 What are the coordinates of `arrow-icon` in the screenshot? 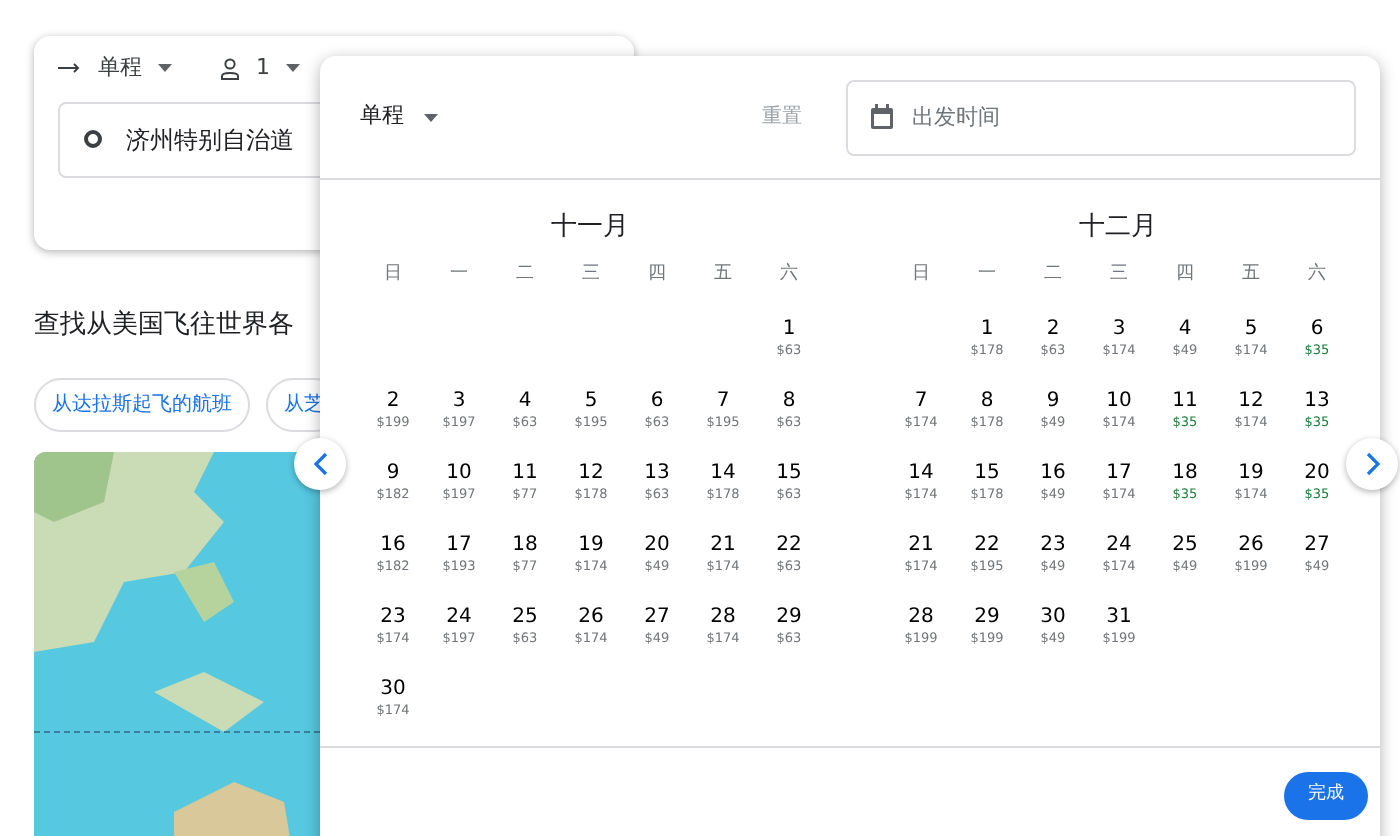 It's located at (70, 68).